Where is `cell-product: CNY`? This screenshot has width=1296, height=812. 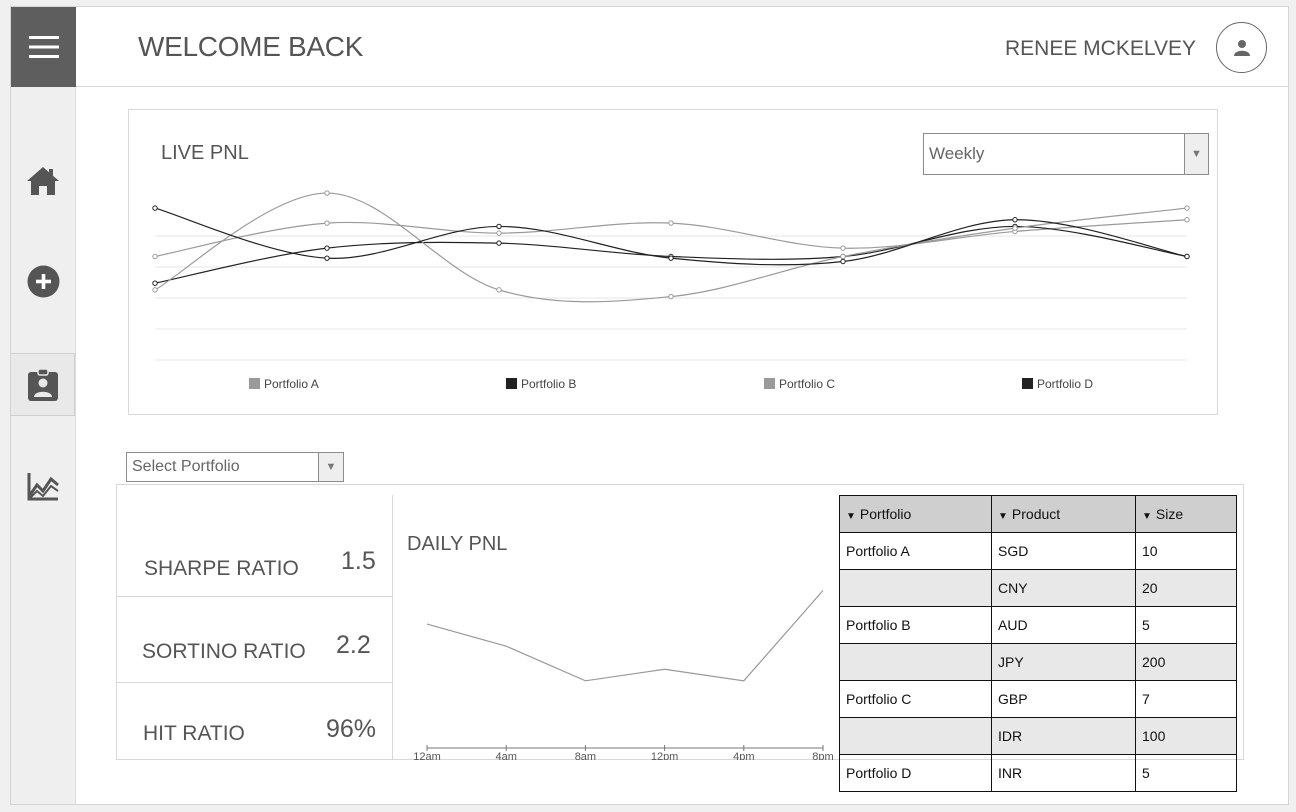 cell-product: CNY is located at coordinates (1063, 588).